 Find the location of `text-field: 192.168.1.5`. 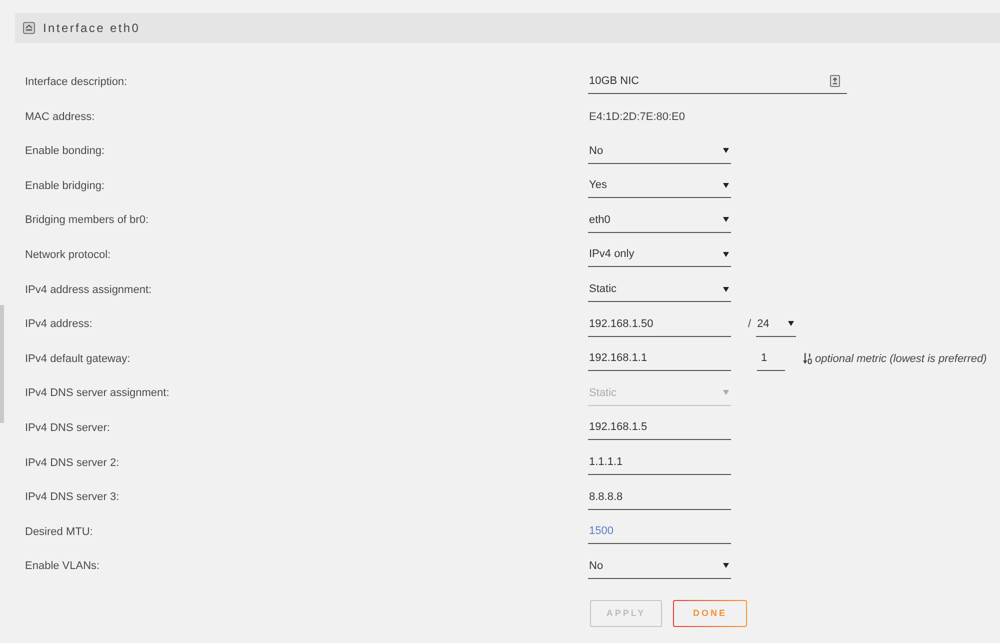

text-field: 192.168.1.5 is located at coordinates (659, 427).